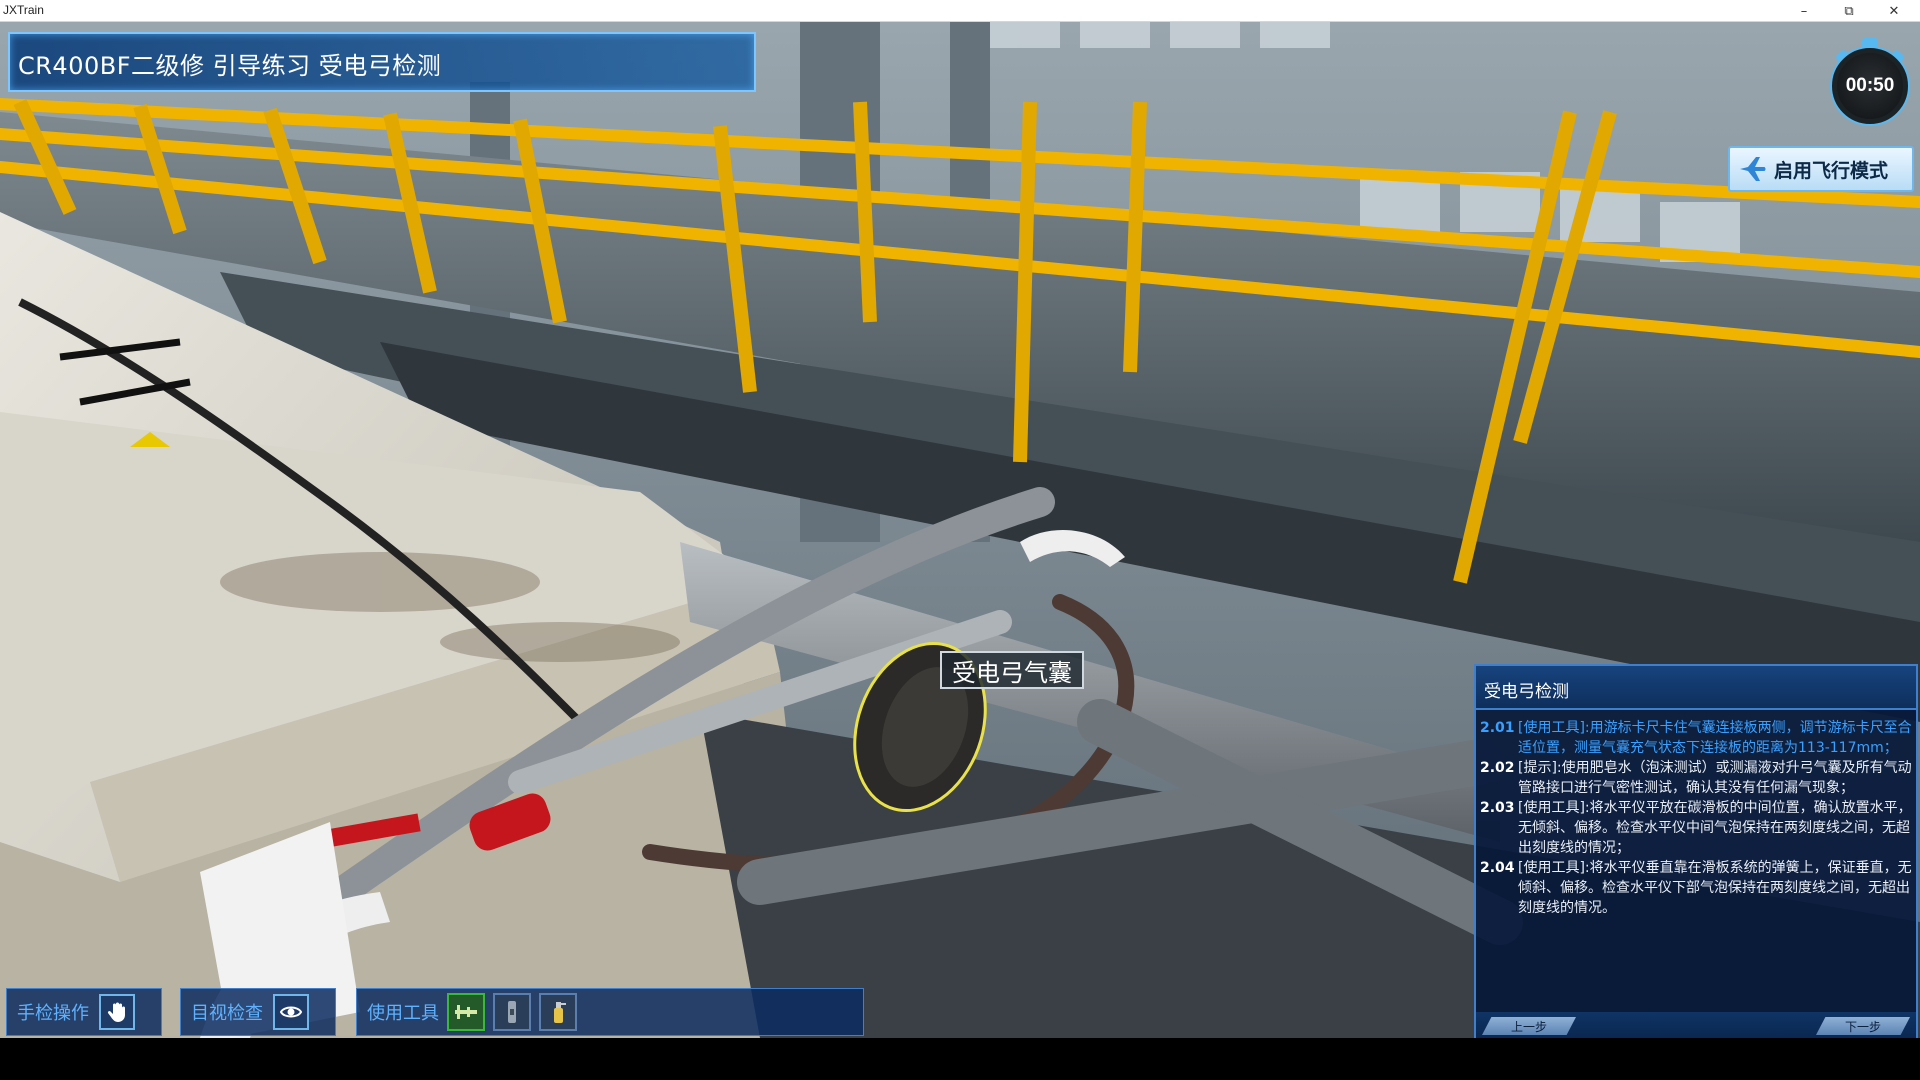 Image resolution: width=1920 pixels, height=1080 pixels. I want to click on panel-footer: 上一步 下一步, so click(1696, 1025).